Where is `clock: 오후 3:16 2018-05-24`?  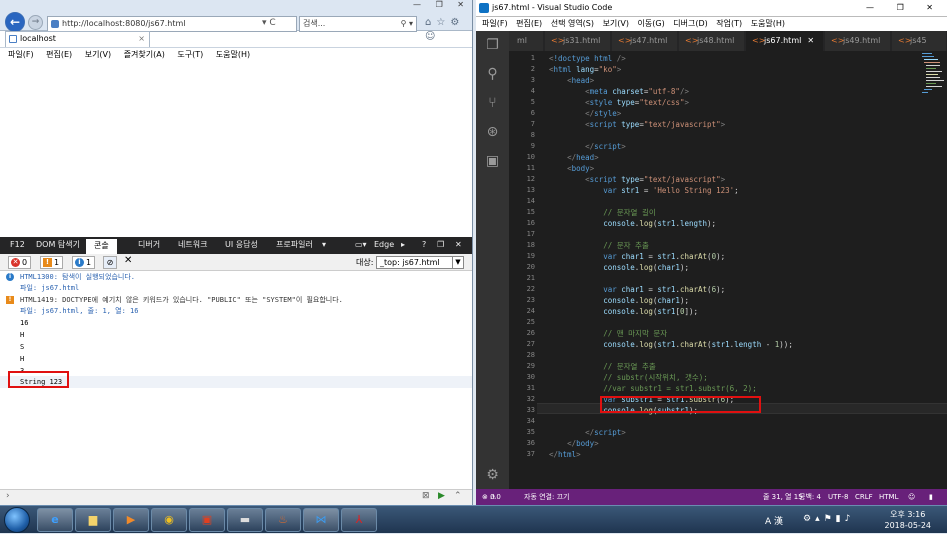 clock: 오후 3:16 2018-05-24 is located at coordinates (908, 520).